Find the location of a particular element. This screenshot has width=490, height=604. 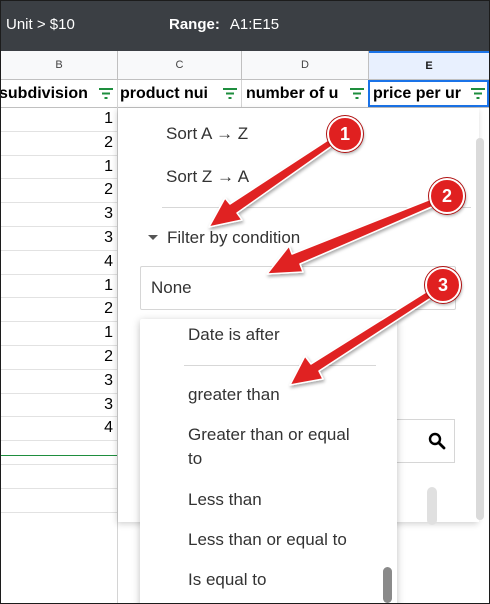

caret-down-icon is located at coordinates (153, 237).